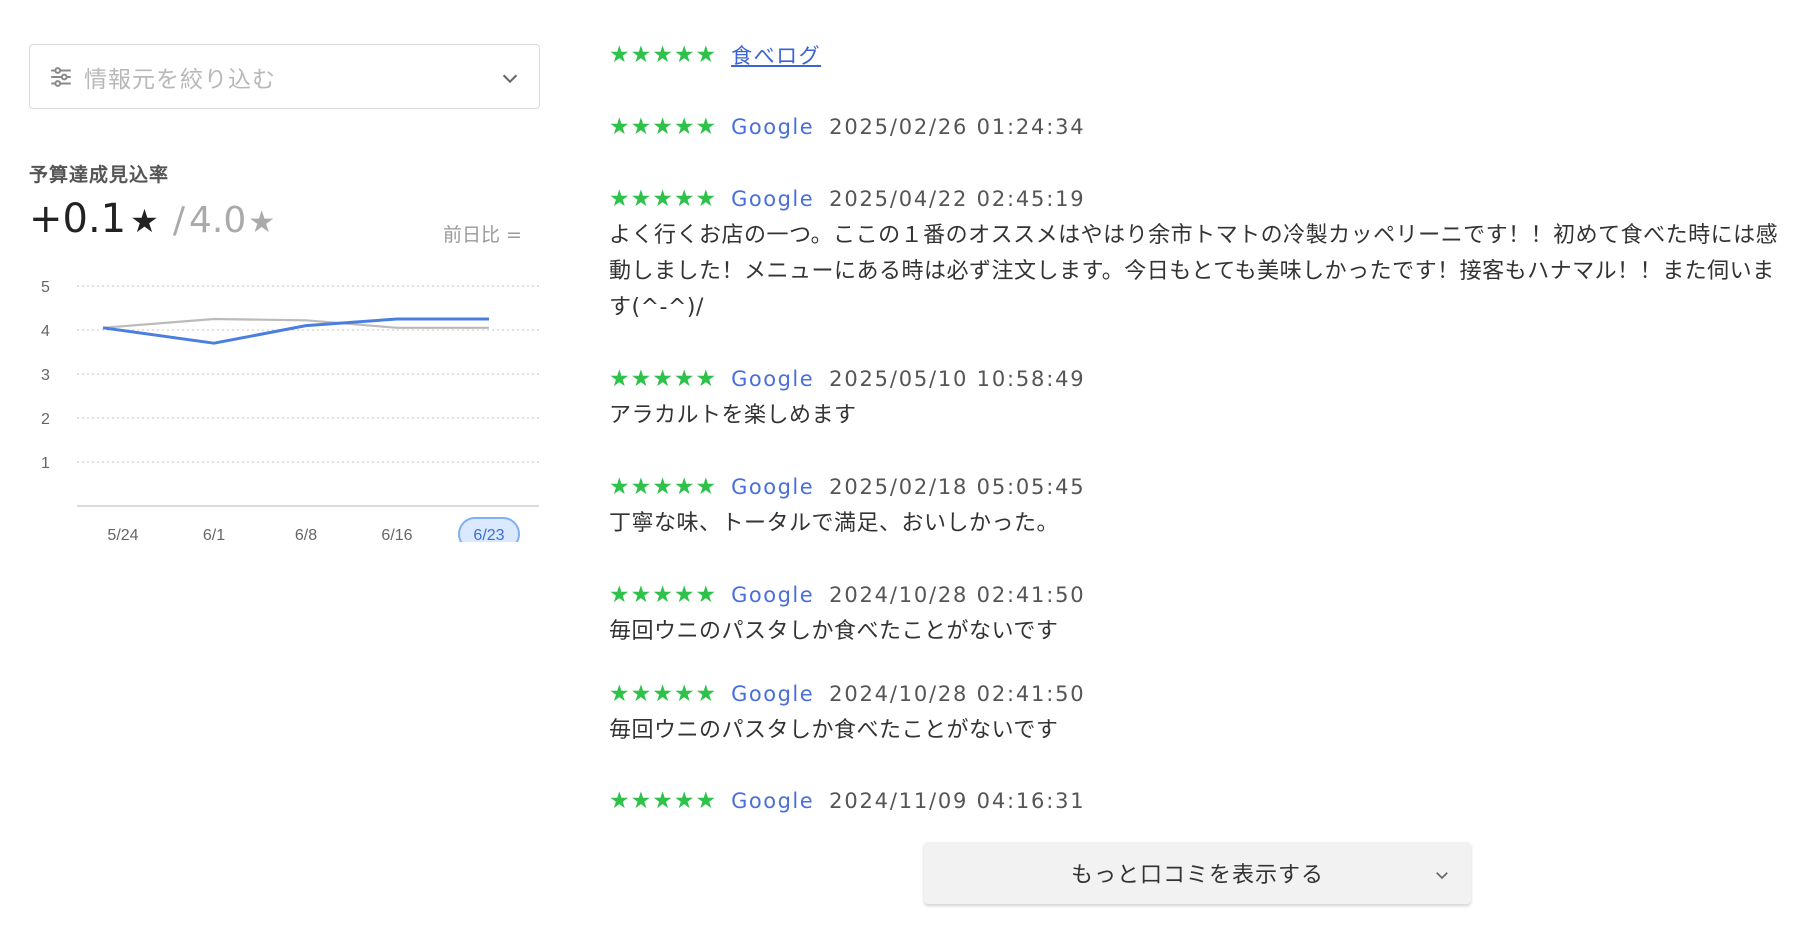  I want to click on review-header: ★★★★★ Google 2025/02/26 01:24:34, so click(1199, 127).